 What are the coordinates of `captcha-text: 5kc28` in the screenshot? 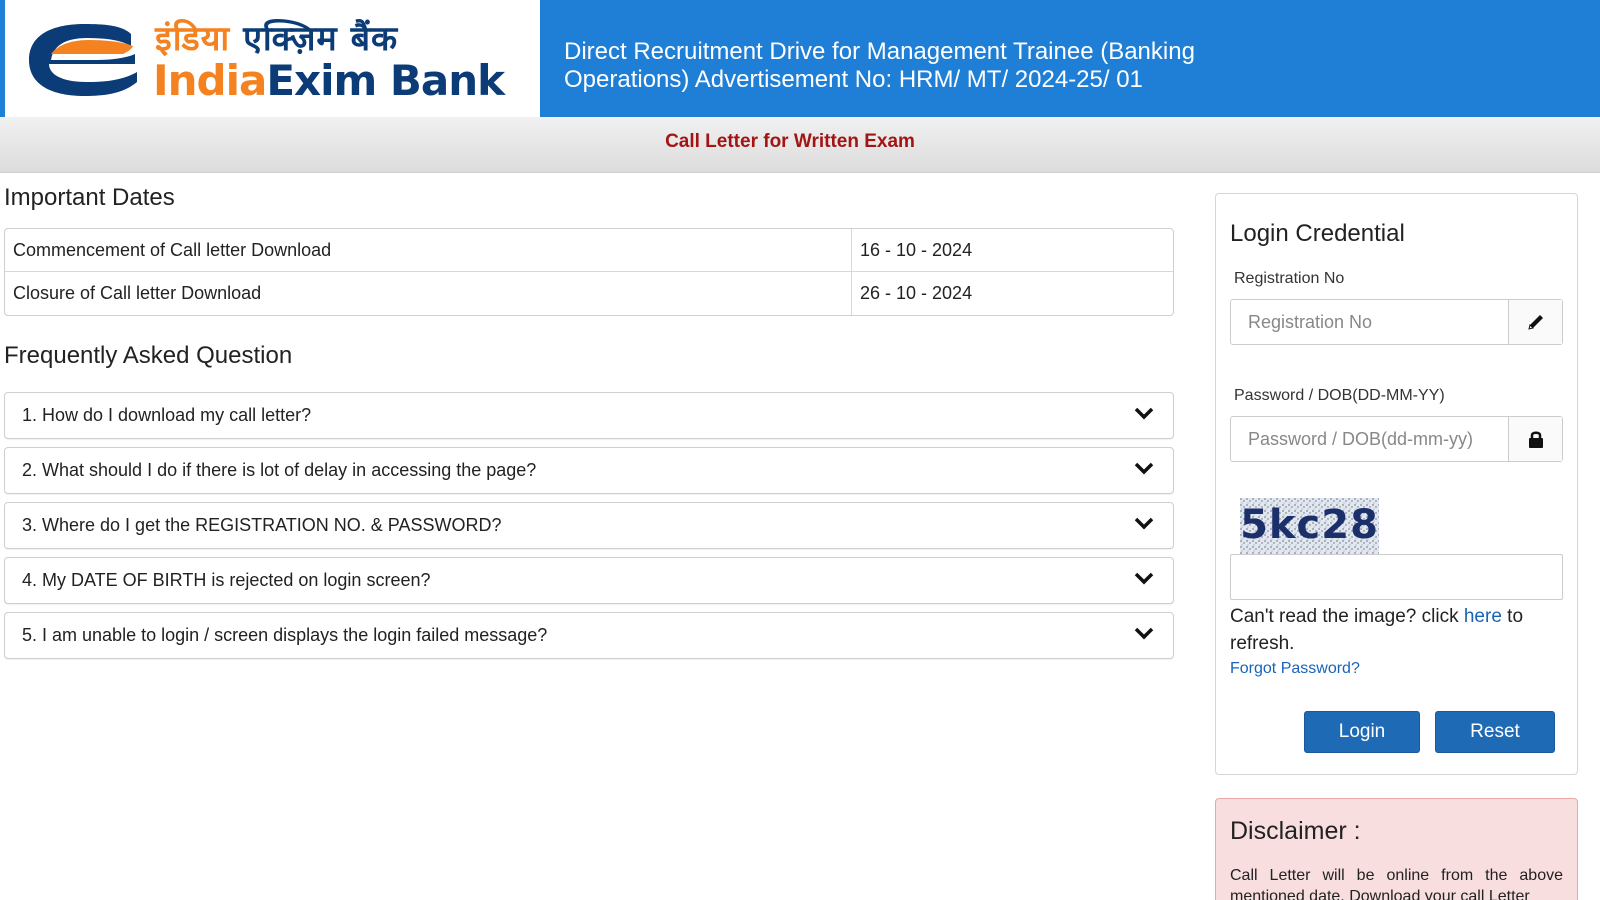 It's located at (1309, 525).